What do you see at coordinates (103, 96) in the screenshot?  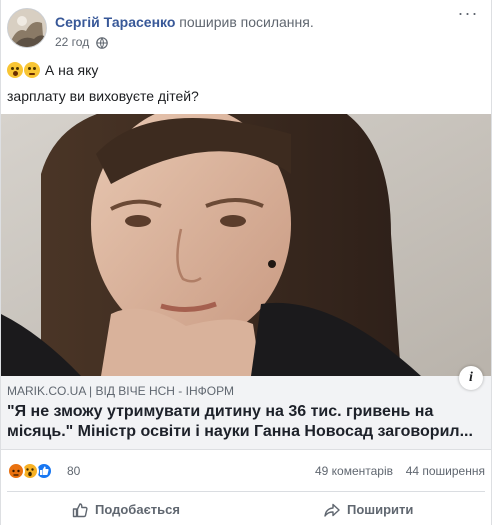 I see `post-text-line-2: зарплату ви виховуєте дітей?` at bounding box center [103, 96].